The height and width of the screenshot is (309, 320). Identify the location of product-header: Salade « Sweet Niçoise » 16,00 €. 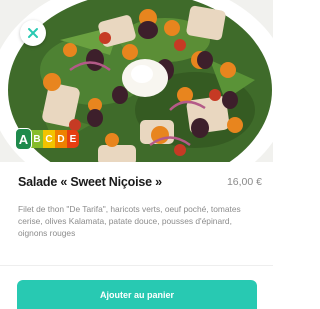
(140, 182).